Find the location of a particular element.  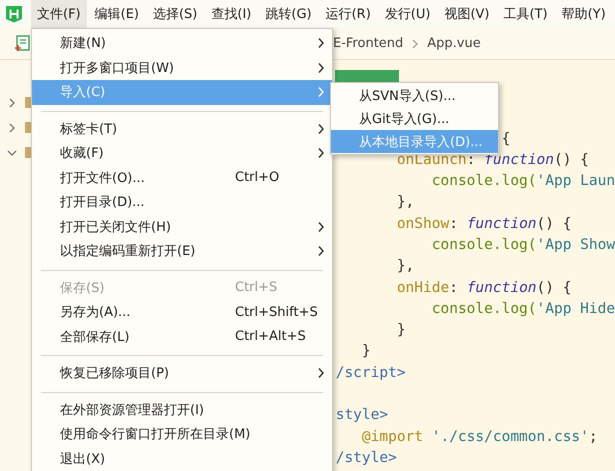

menu-bar-item: 运行(R) is located at coordinates (348, 14).